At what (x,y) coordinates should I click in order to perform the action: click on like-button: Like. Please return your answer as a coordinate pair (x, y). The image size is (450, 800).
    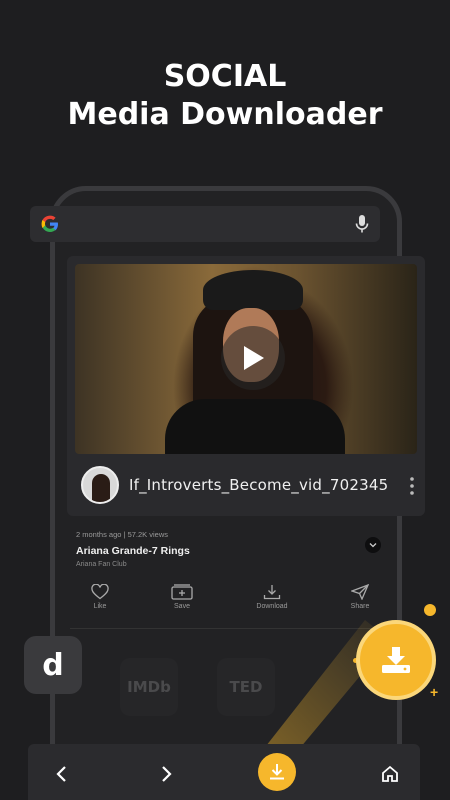
    Looking at the image, I should click on (100, 597).